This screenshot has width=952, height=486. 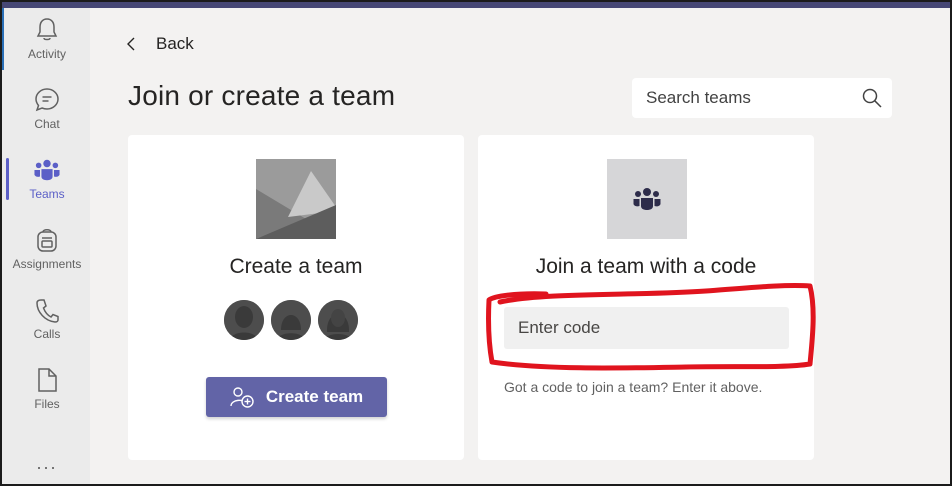 I want to click on rail-item-files: Files, so click(x=47, y=389).